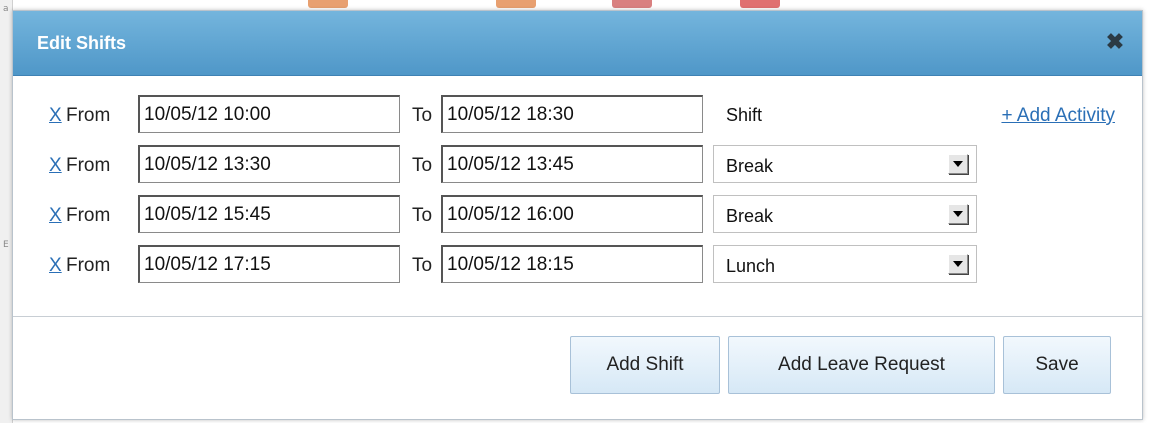 The width and height of the screenshot is (1149, 423). I want to click on activity-row: X From To Lunch, so click(529, 264).